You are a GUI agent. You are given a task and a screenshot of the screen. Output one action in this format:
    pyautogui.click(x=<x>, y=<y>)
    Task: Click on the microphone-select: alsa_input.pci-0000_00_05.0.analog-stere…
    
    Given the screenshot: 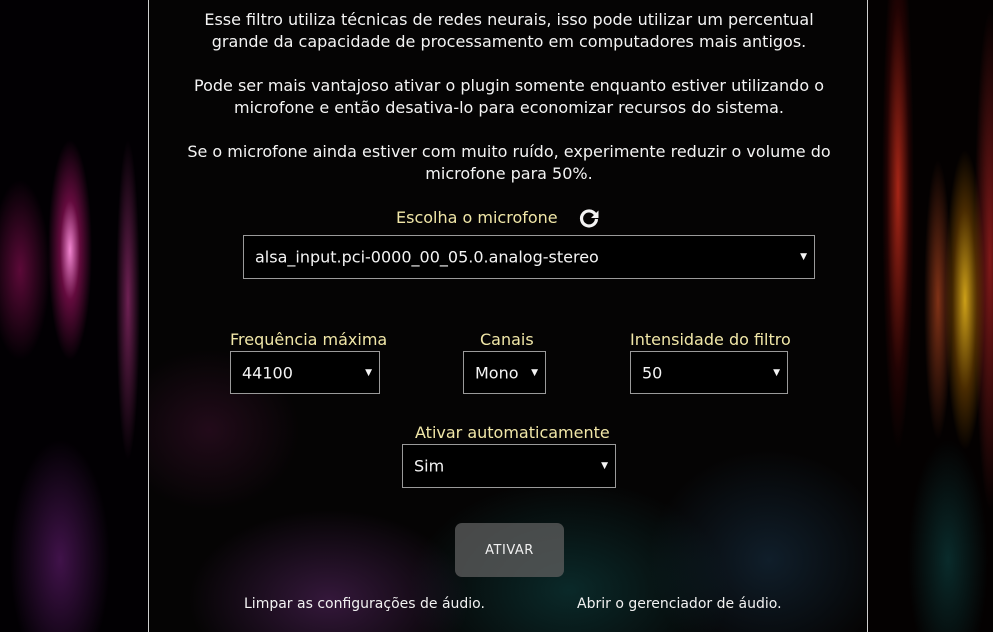 What is the action you would take?
    pyautogui.click(x=529, y=257)
    